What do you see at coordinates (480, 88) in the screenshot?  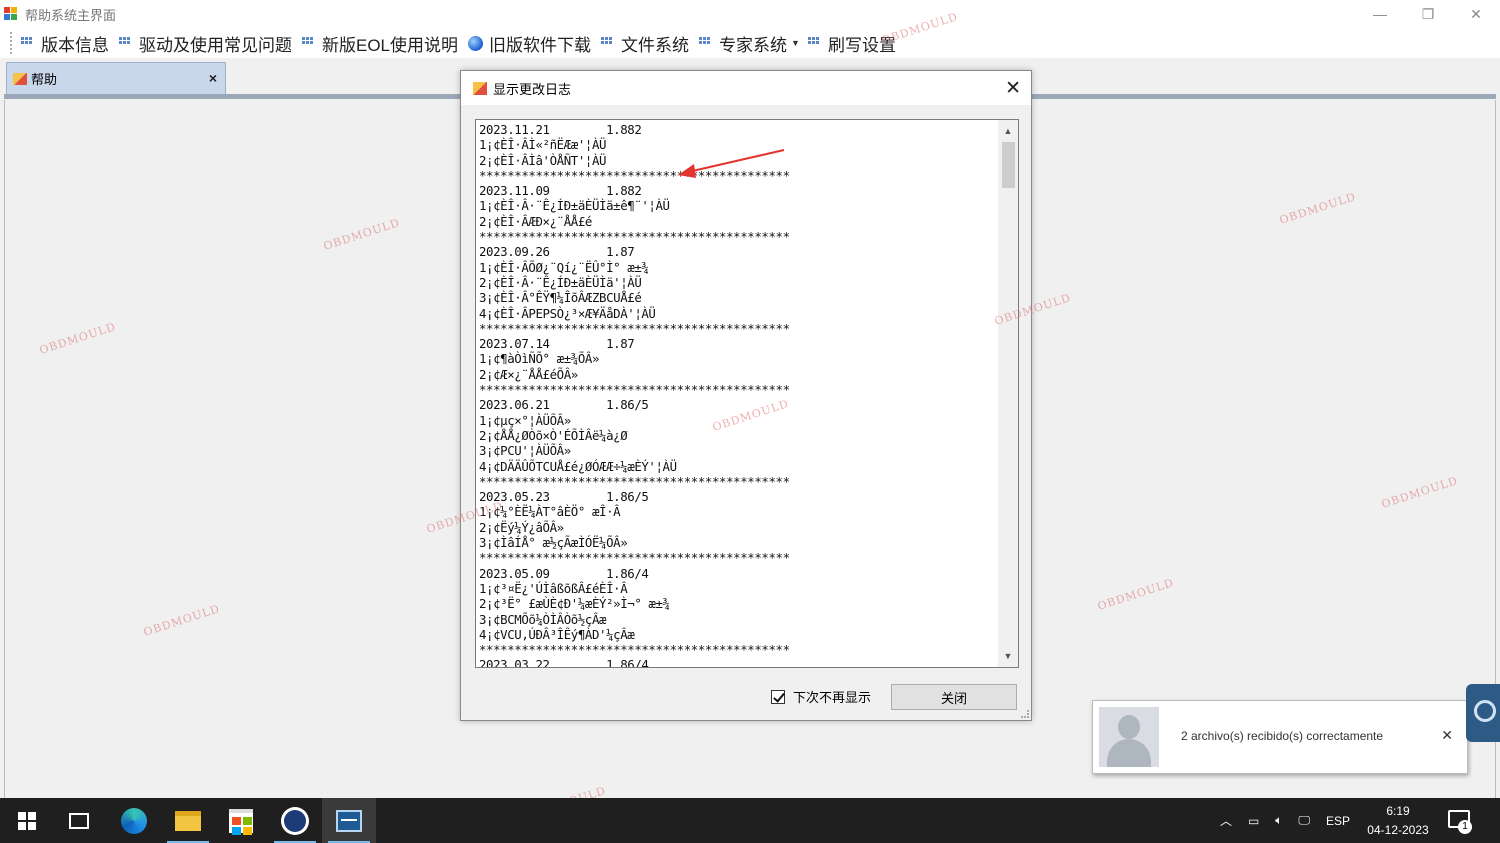 I see `dialog-icon` at bounding box center [480, 88].